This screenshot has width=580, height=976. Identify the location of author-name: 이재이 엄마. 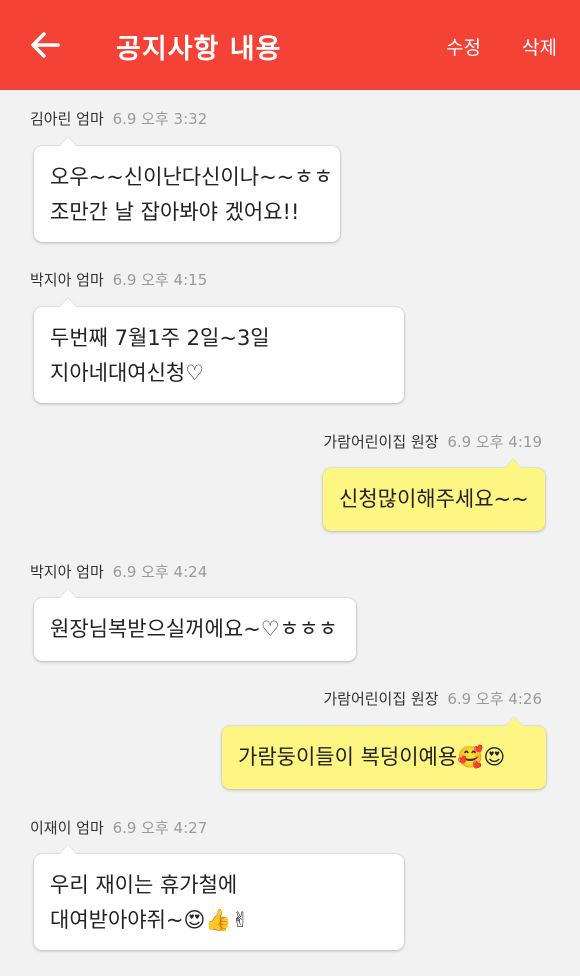
(67, 828).